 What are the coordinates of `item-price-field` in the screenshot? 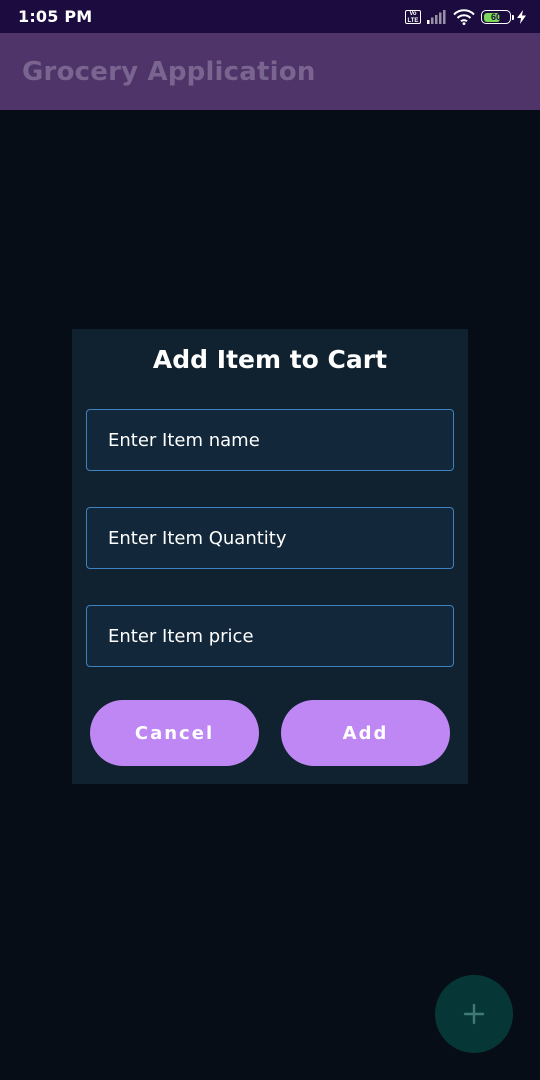 It's located at (270, 636).